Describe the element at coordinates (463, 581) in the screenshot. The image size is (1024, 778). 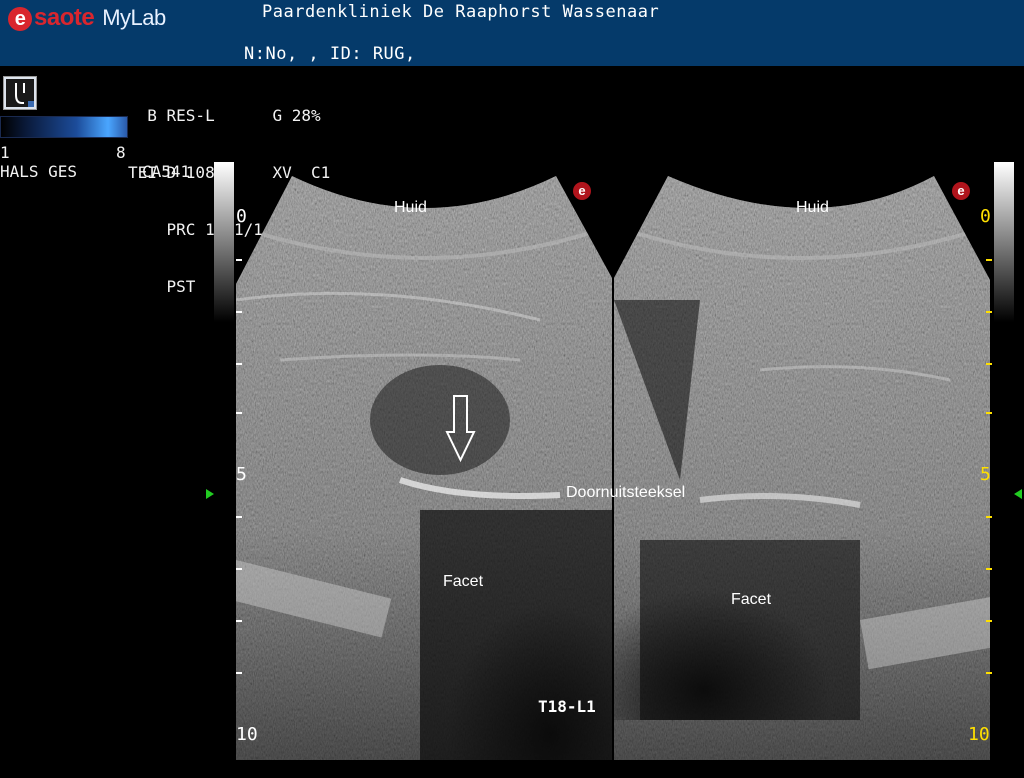
I see `annotation-facet-left: Facet` at that location.